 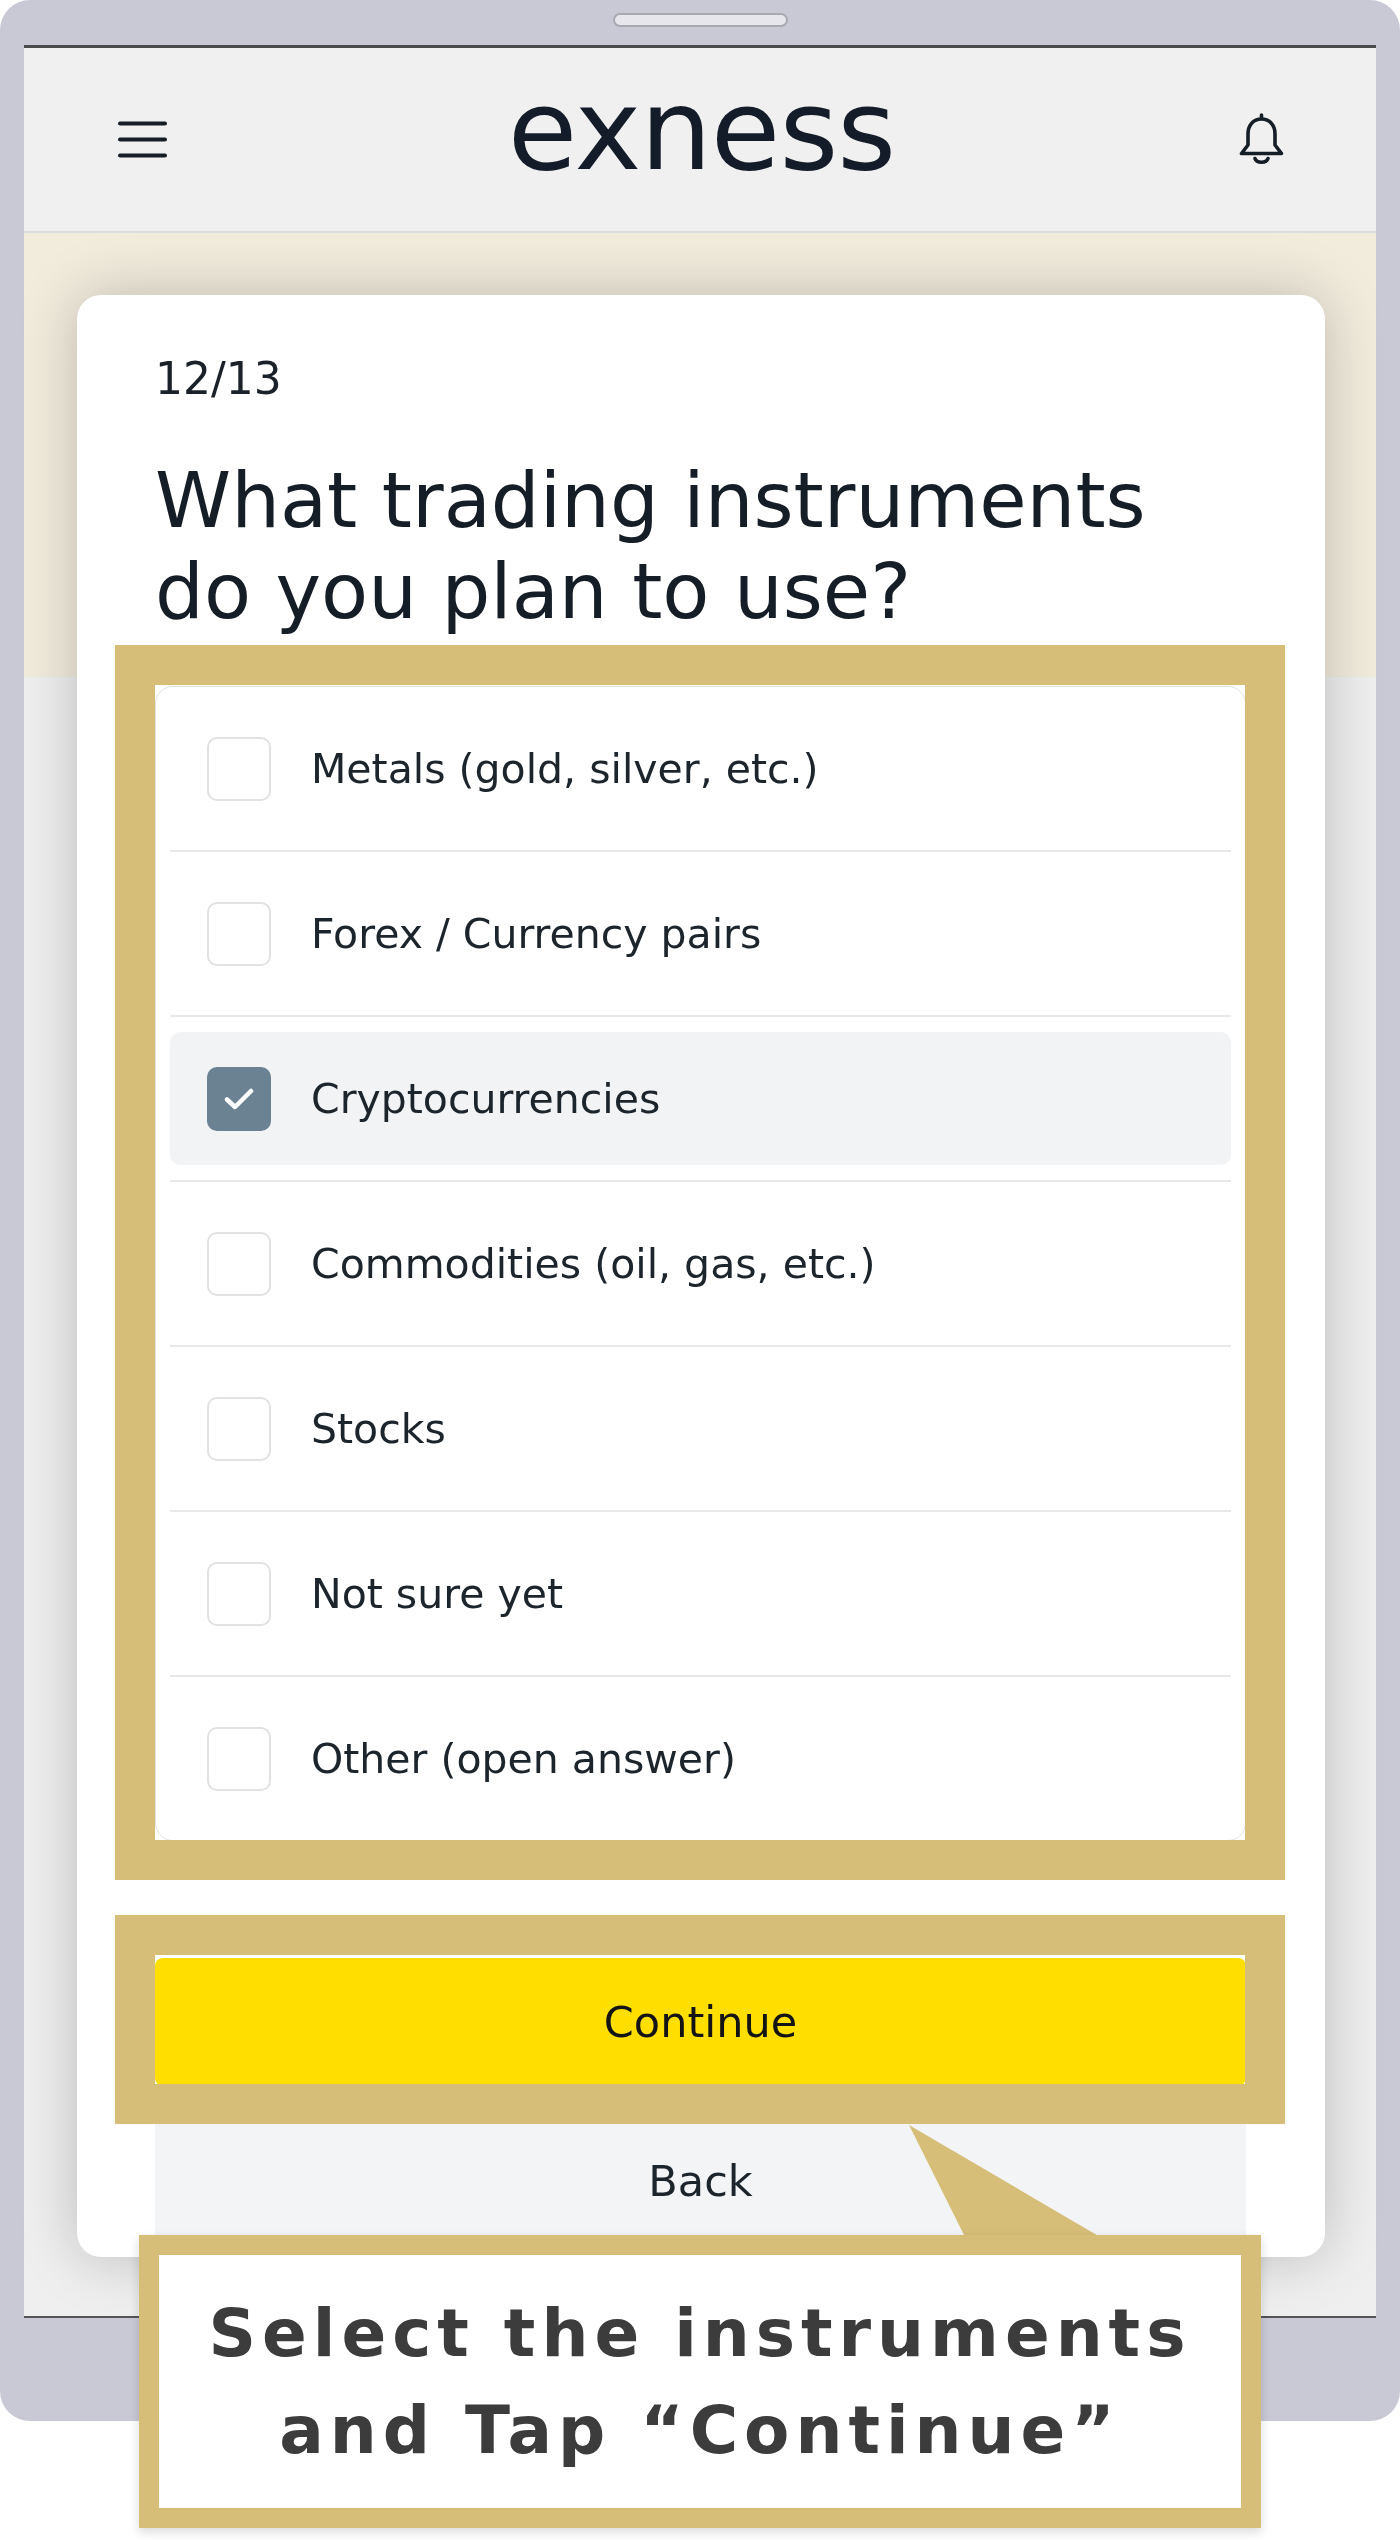 What do you see at coordinates (700, 1428) in the screenshot?
I see `option-item: Stocks` at bounding box center [700, 1428].